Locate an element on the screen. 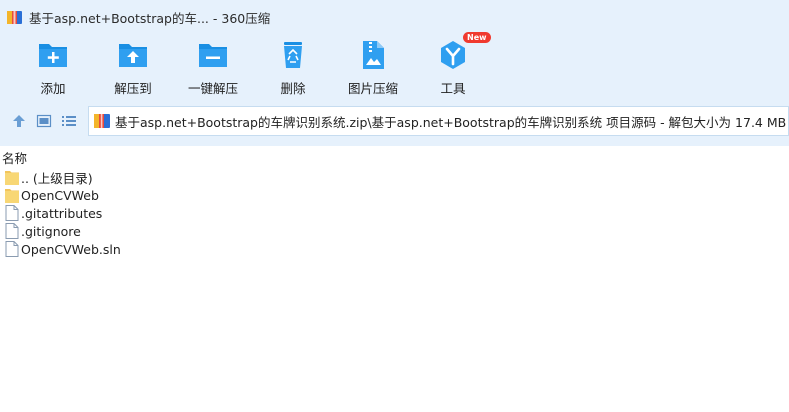 The width and height of the screenshot is (789, 412). archive-app-icon is located at coordinates (14, 17).